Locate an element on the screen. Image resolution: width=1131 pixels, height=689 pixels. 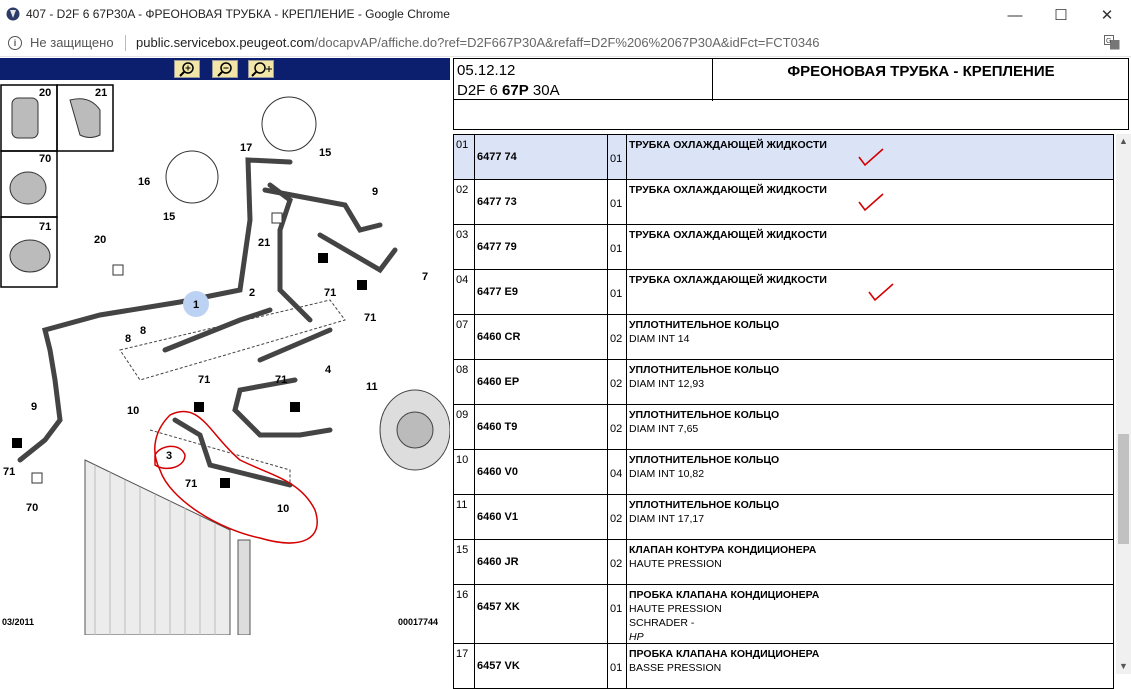
blank-header-row is located at coordinates (791, 115).